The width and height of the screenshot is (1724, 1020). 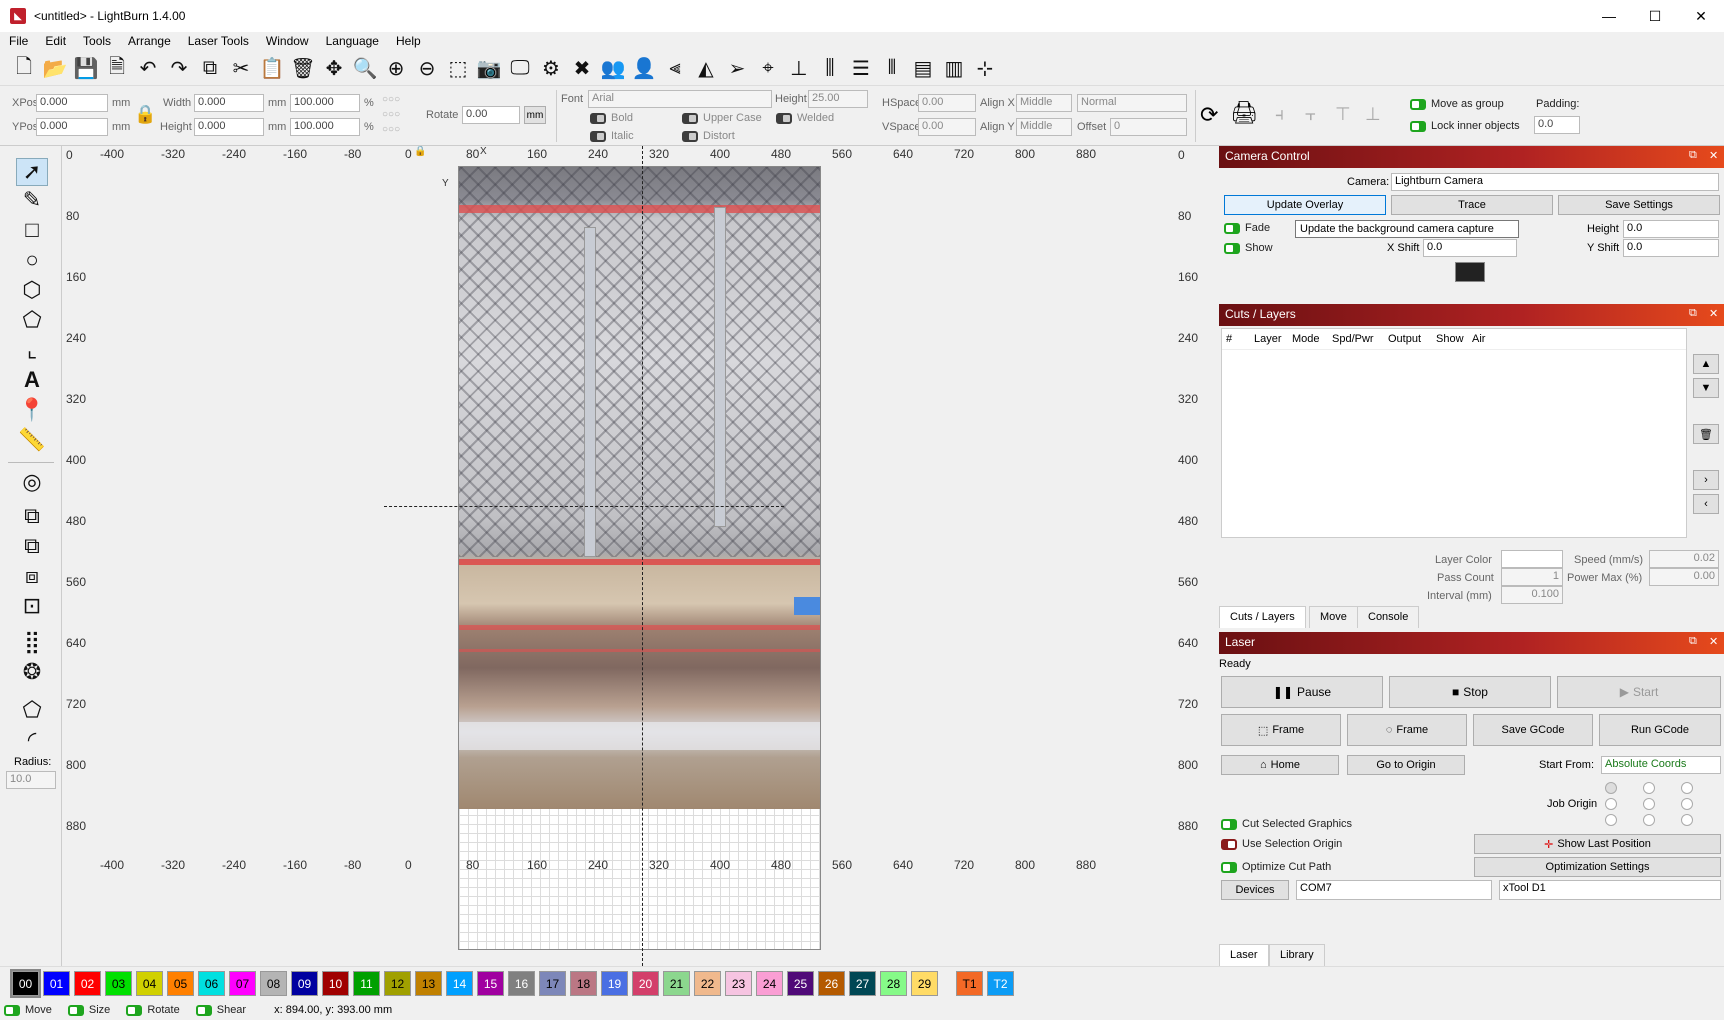 I want to click on palette-swatch-17: 17, so click(x=552, y=983).